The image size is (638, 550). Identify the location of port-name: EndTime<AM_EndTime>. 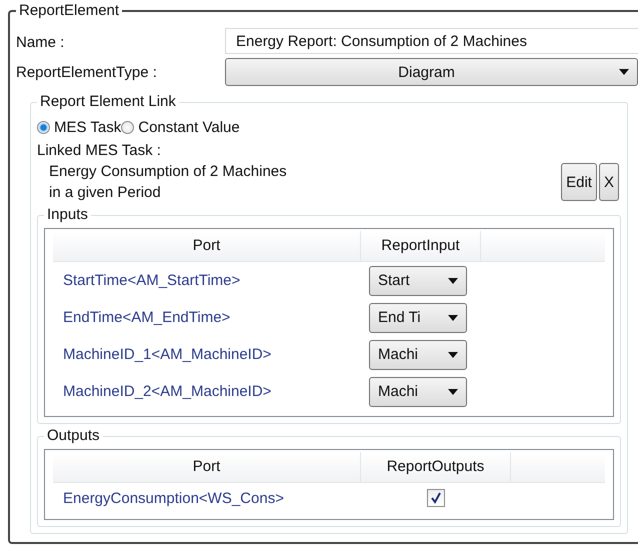
(147, 317).